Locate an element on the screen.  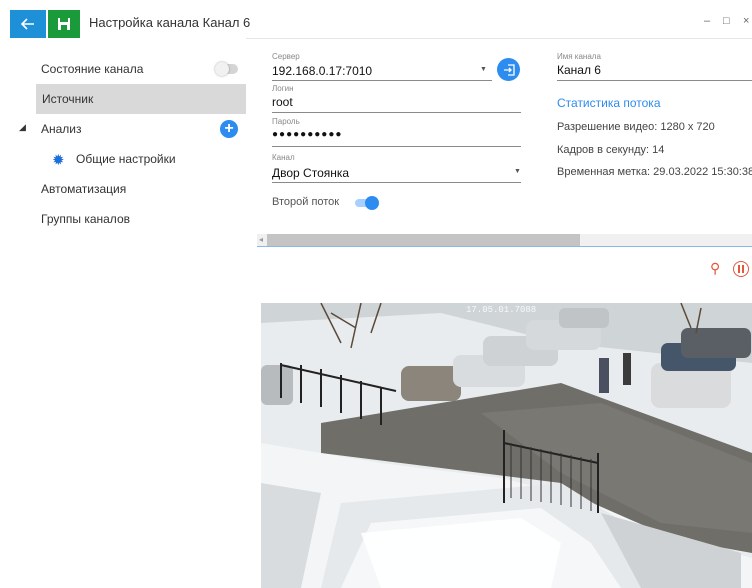
sidebar-item-channel-state: Состояние канала is located at coordinates (128, 69).